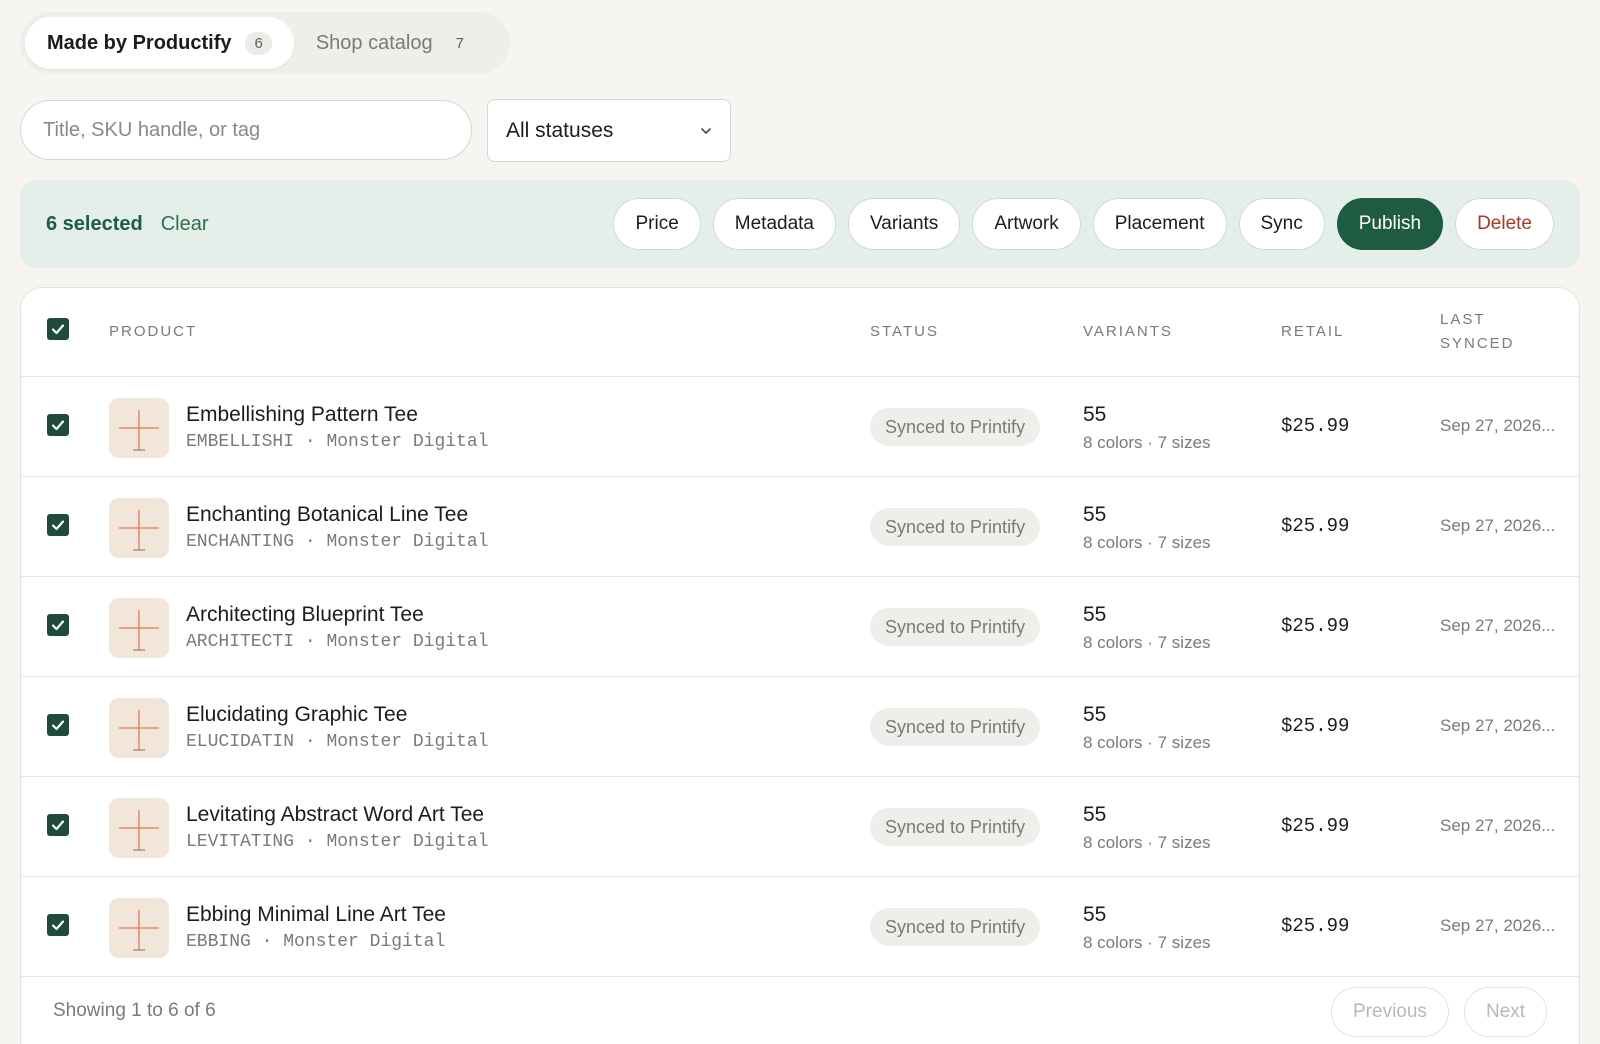  What do you see at coordinates (139, 42) in the screenshot?
I see `tab-label: Made by Productify` at bounding box center [139, 42].